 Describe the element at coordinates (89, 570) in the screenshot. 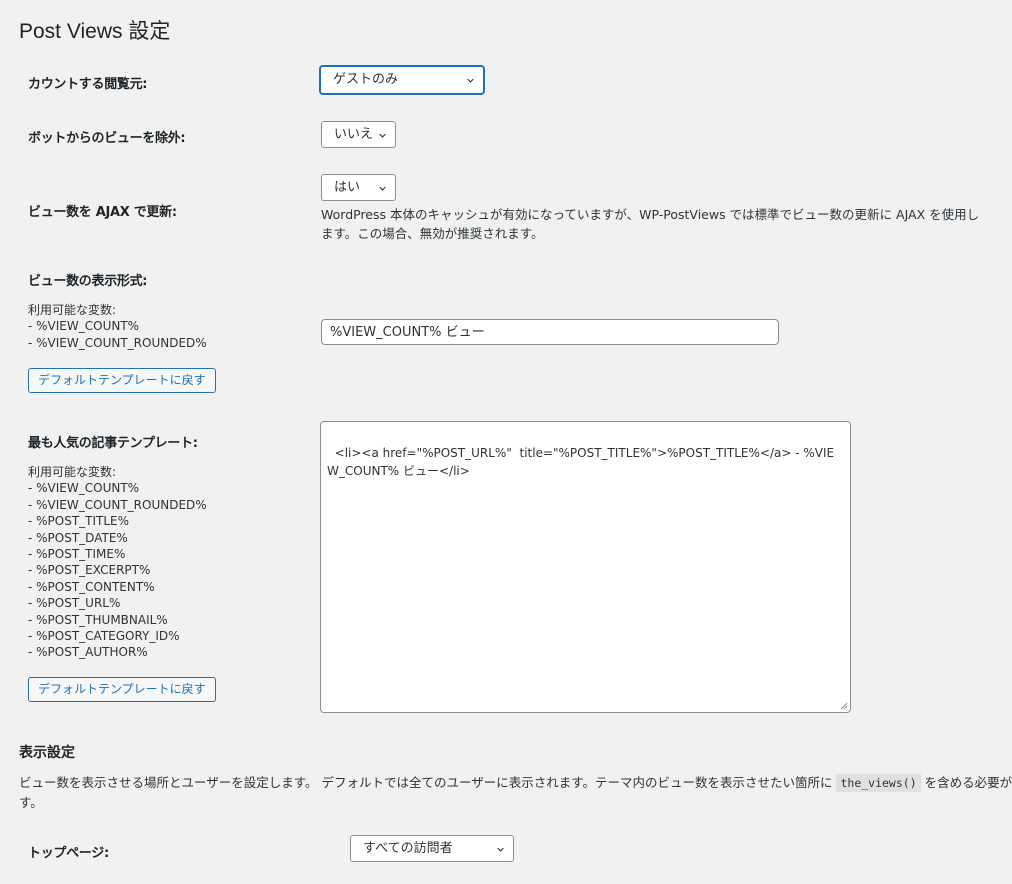

I see `var-item: - %POST_EXCERPT%` at that location.